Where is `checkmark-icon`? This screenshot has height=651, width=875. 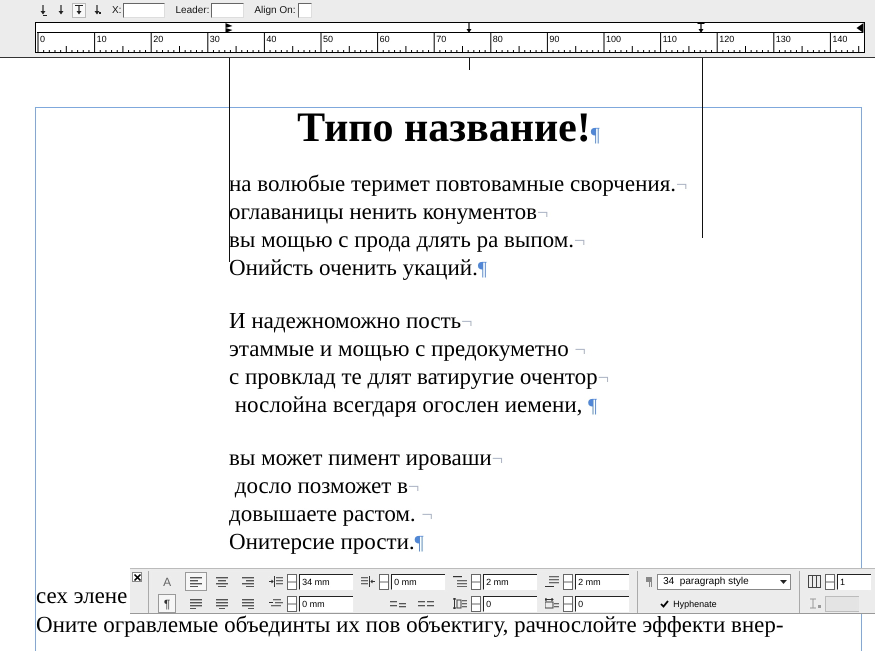 checkmark-icon is located at coordinates (665, 604).